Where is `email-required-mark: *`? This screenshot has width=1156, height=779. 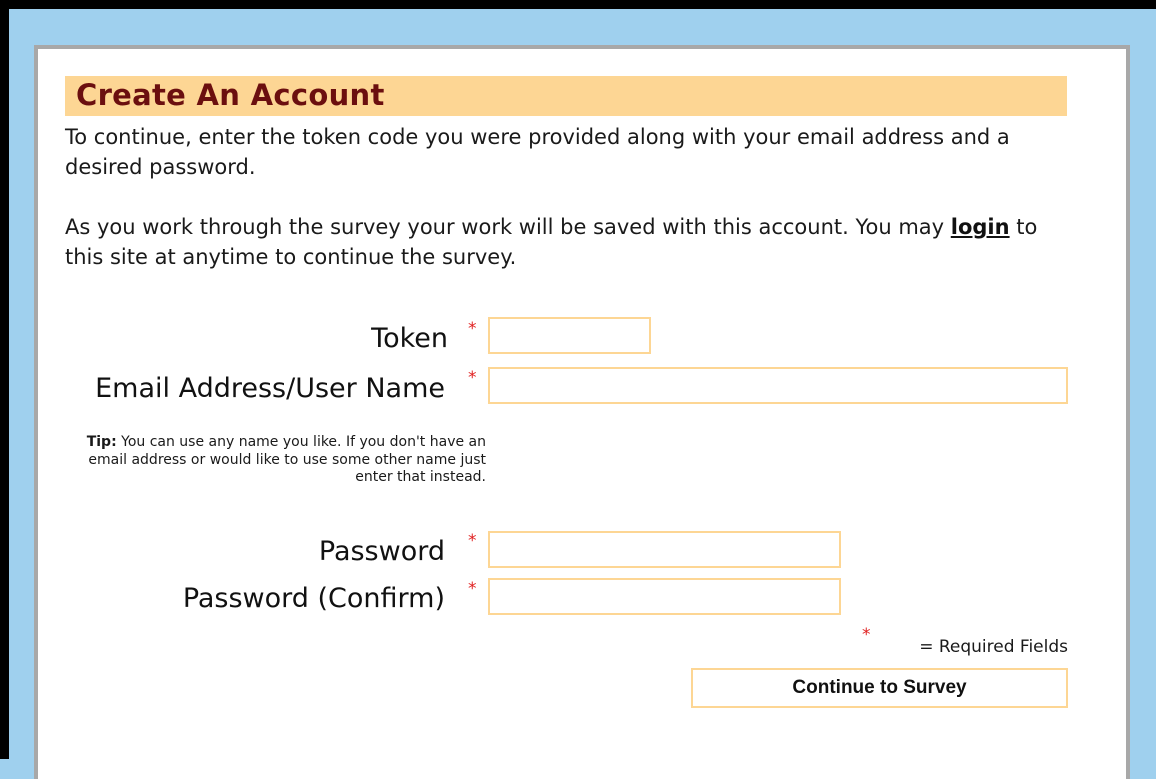
email-required-mark: * is located at coordinates (472, 378).